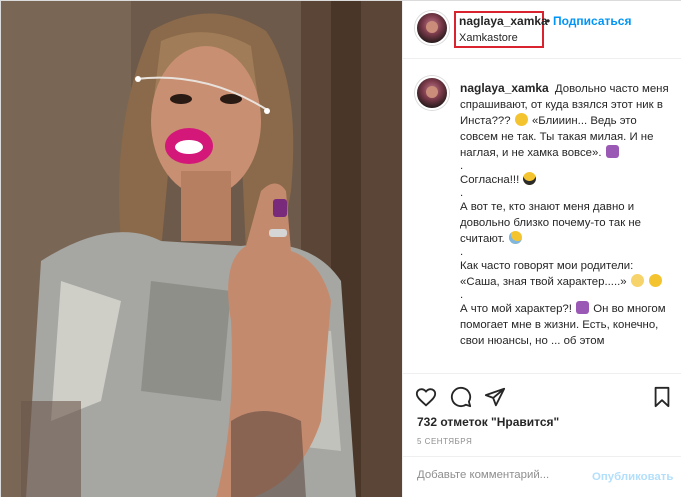 This screenshot has width=681, height=497. I want to click on grinning-face-icon, so click(655, 280).